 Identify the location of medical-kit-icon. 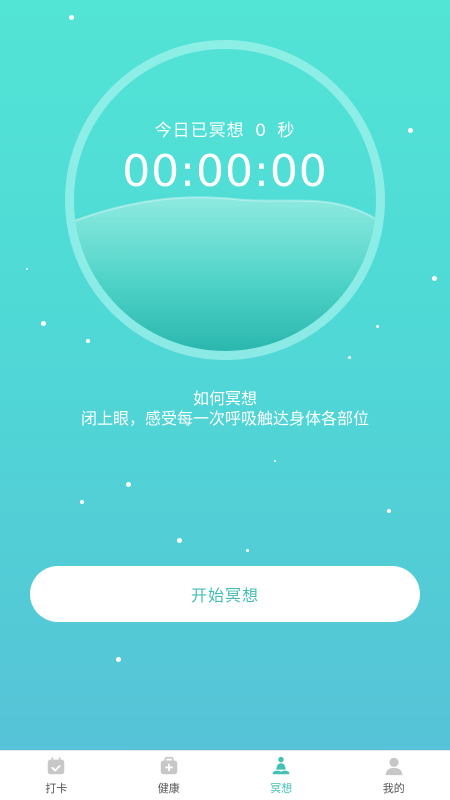
(168, 765).